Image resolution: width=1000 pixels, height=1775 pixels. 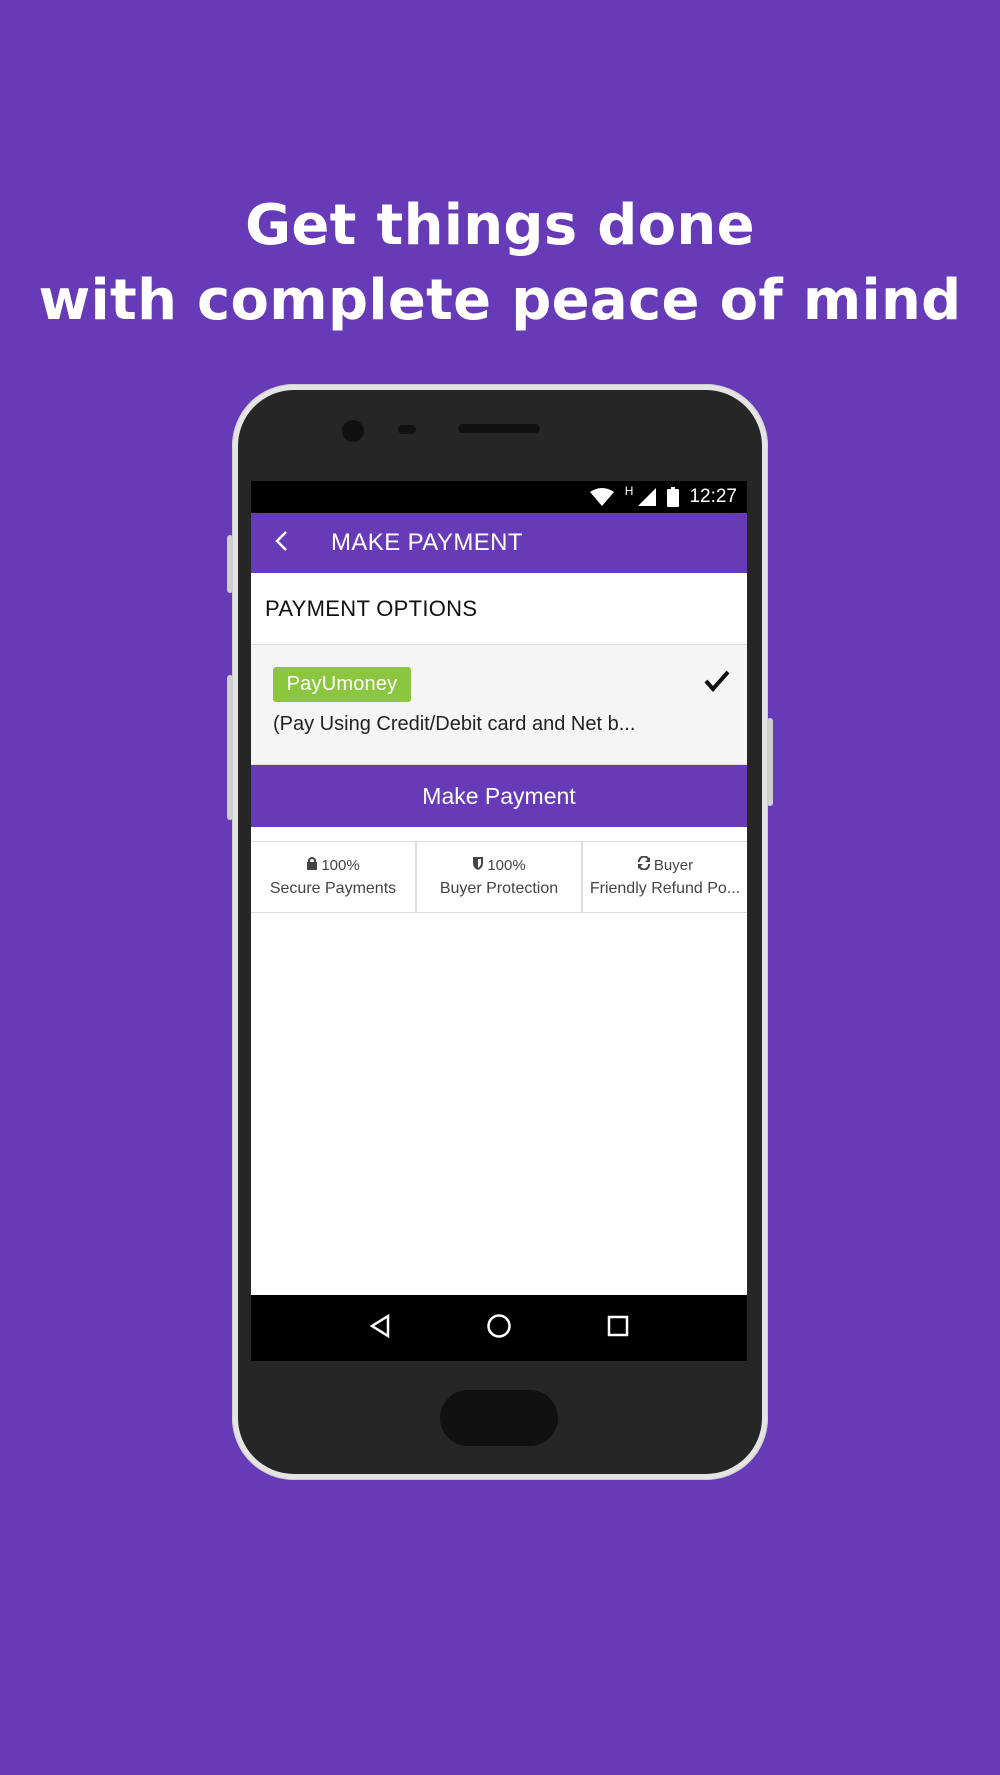 I want to click on refresh-icon, so click(x=644, y=864).